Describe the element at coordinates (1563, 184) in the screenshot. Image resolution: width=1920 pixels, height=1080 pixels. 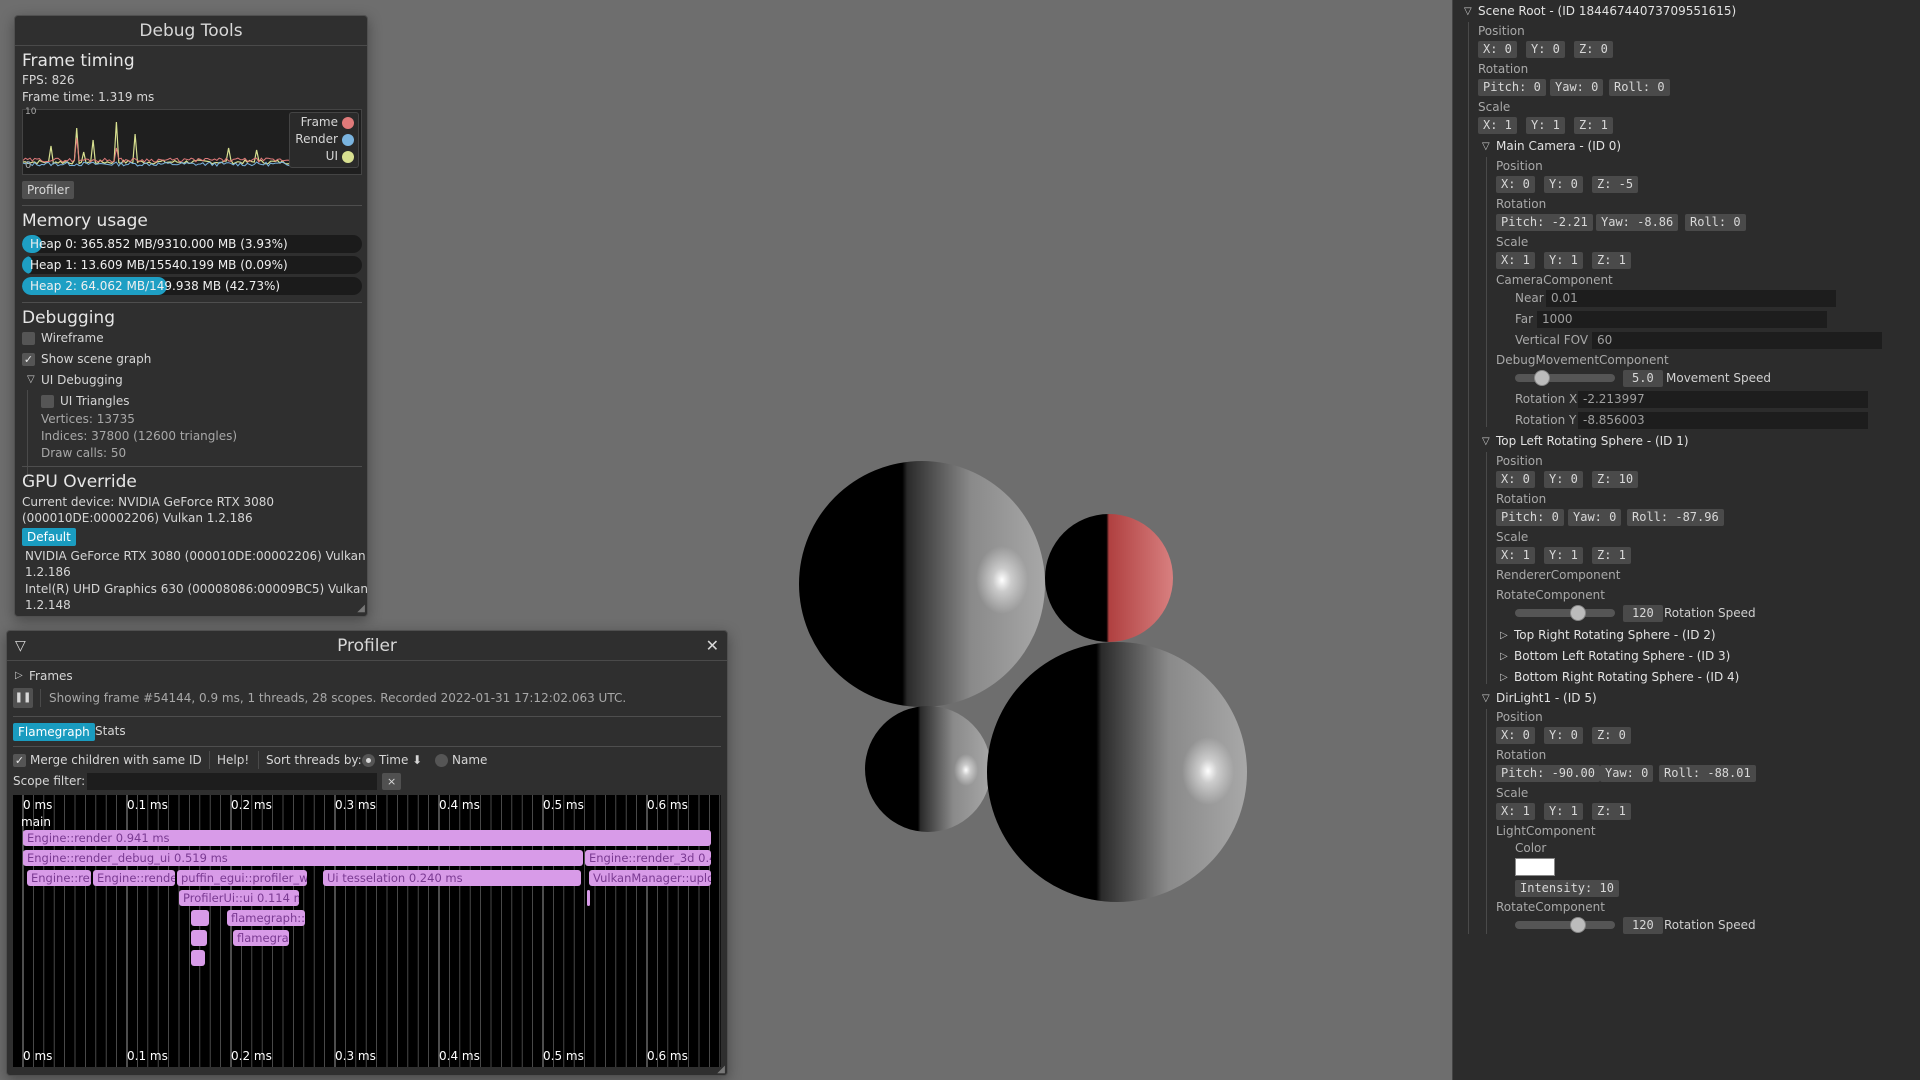
I see `camera-pos-y: Y: 0` at that location.